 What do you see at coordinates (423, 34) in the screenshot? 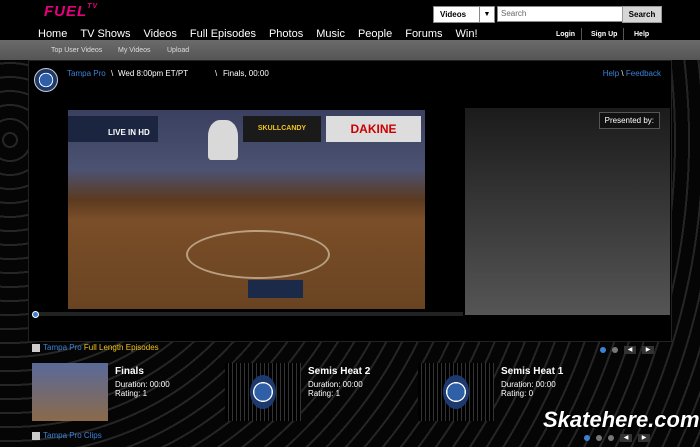
I see `nav-forums: Forums` at bounding box center [423, 34].